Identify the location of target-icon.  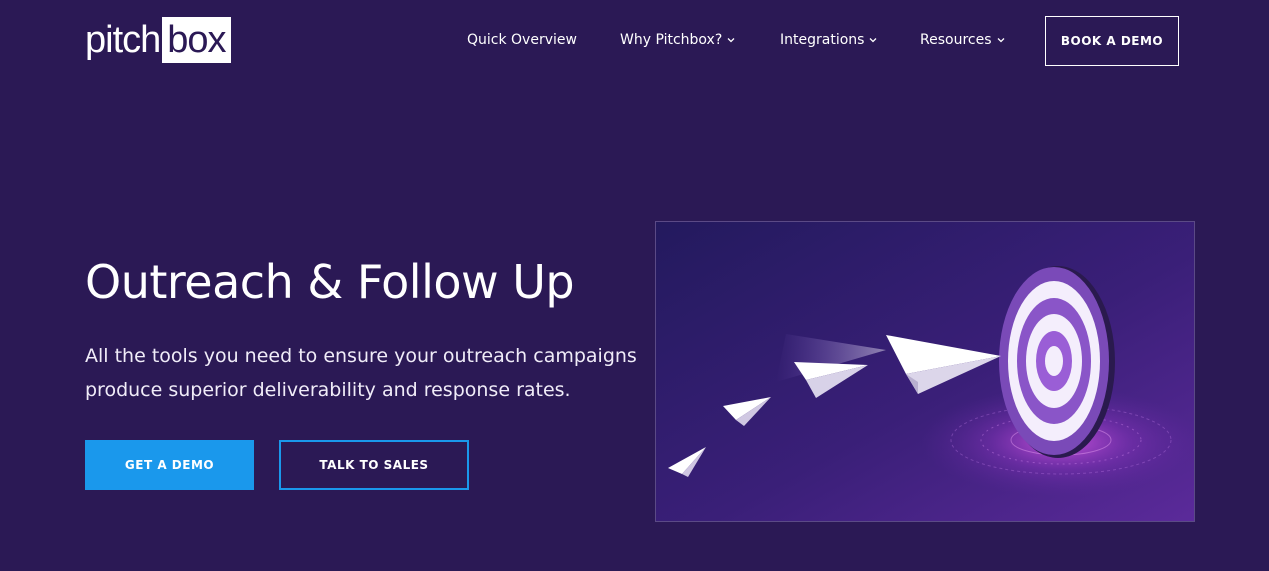
(1057, 362).